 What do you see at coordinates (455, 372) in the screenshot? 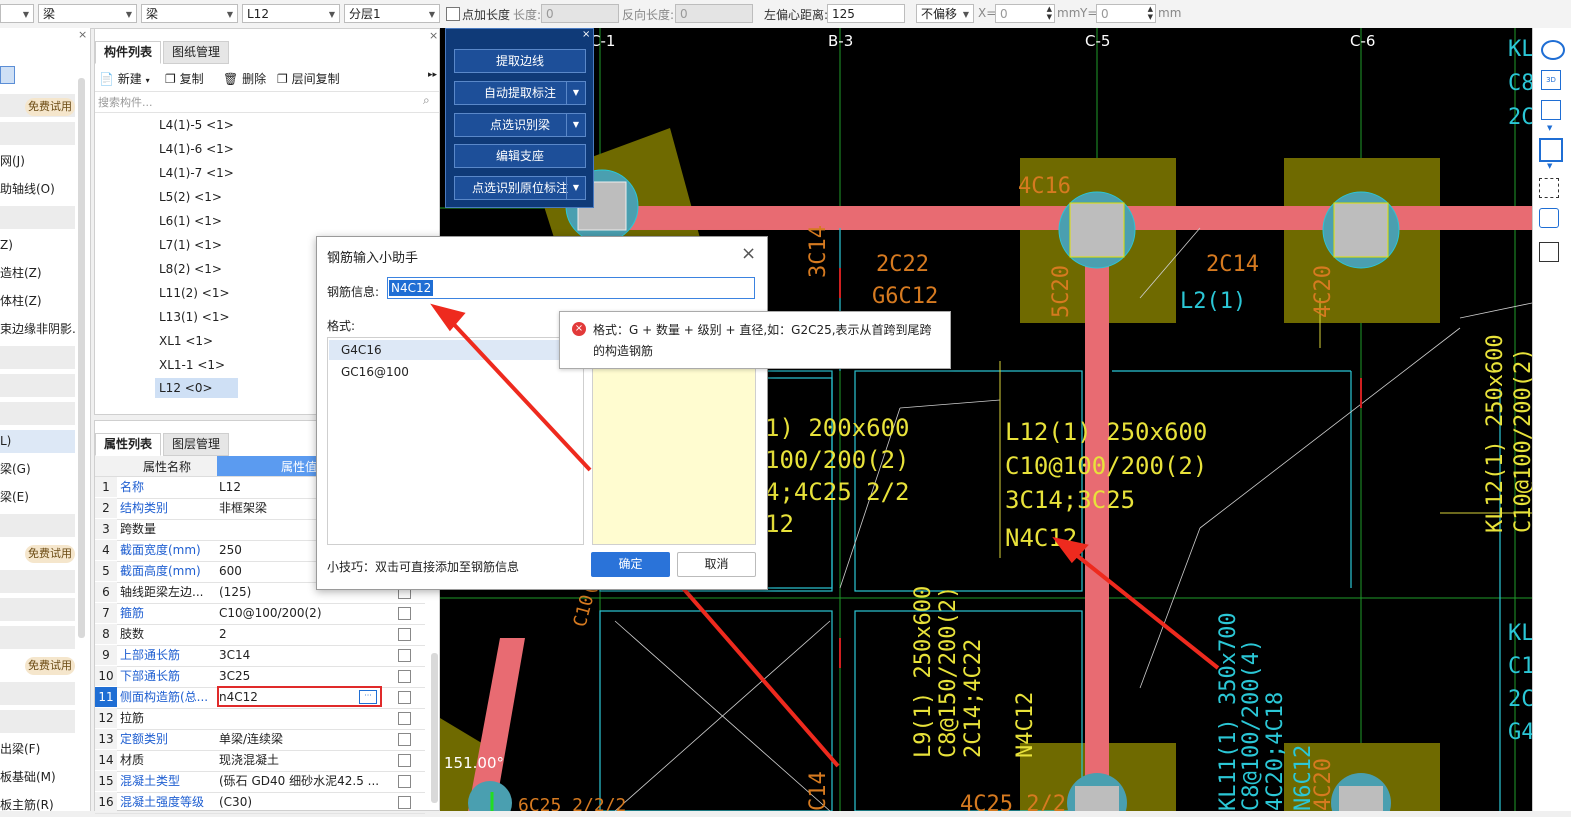
I see `format-option: GC16@100` at bounding box center [455, 372].